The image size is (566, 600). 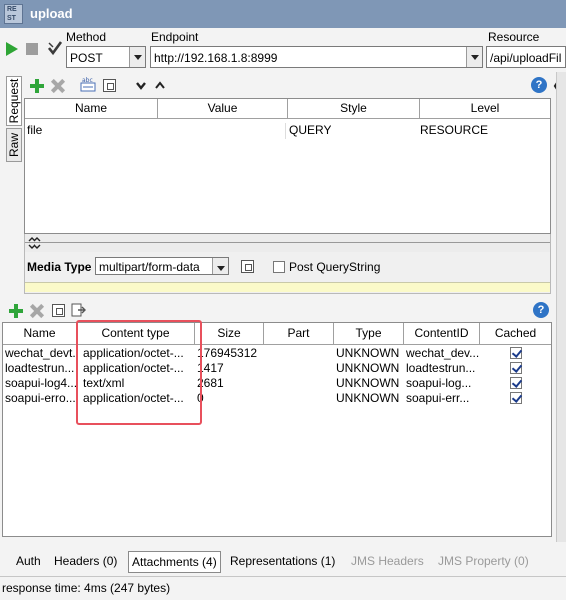 I want to click on method-value: POST, so click(x=86, y=58).